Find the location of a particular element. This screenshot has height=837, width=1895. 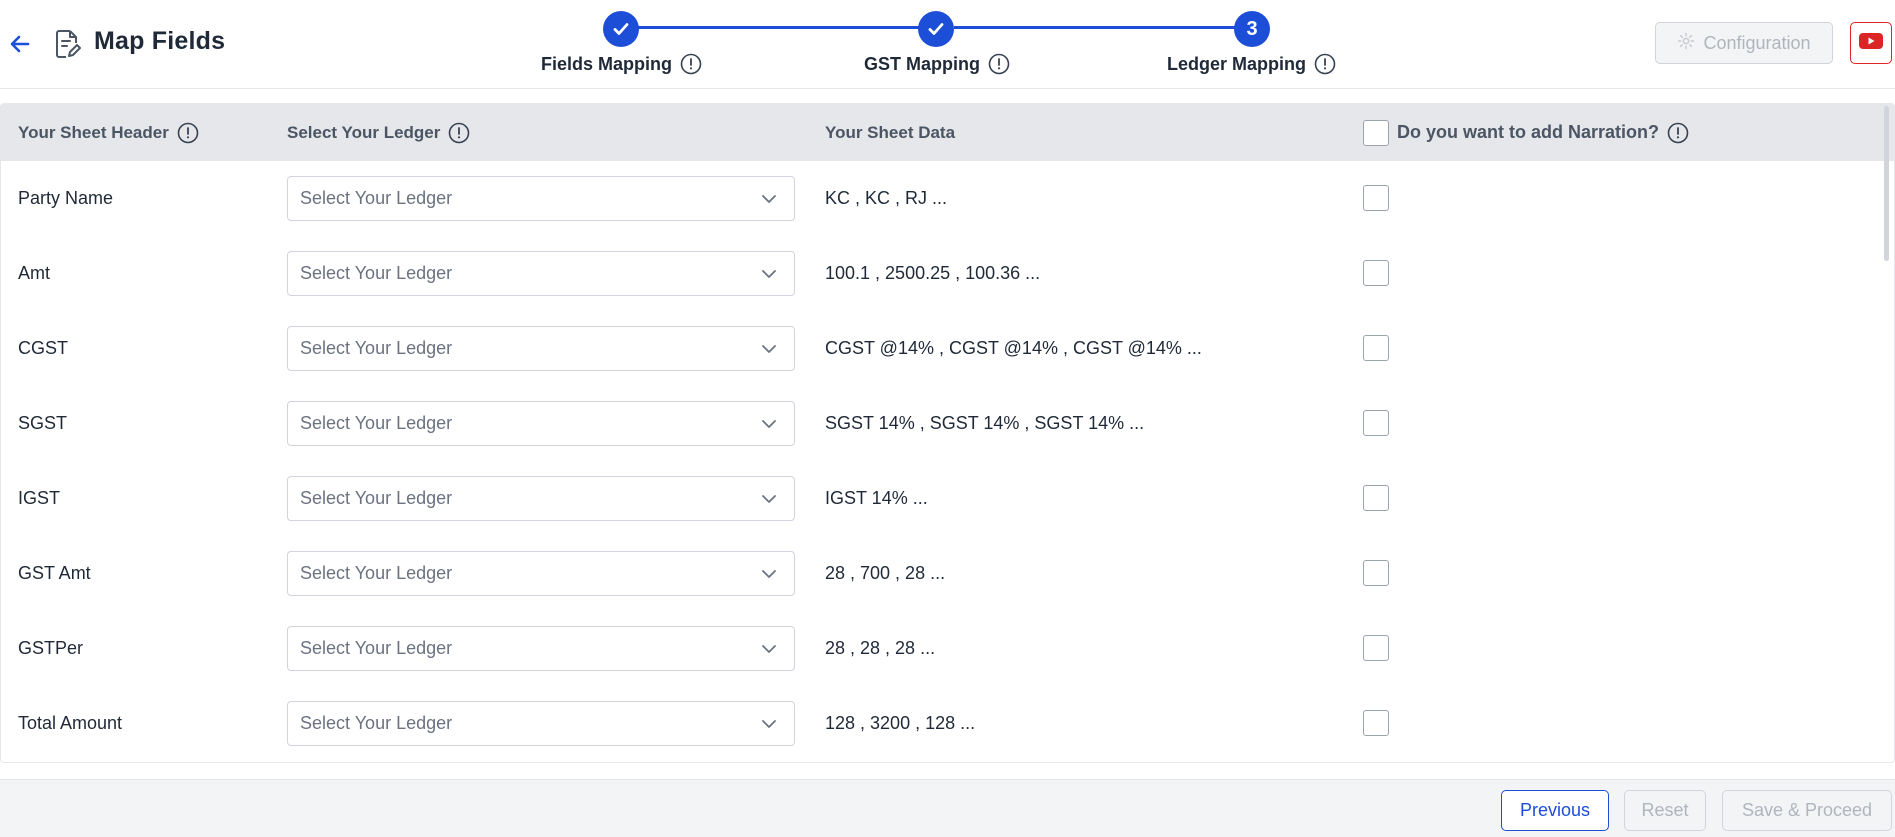

step-3-label: Ledger Mapping is located at coordinates (1251, 64).